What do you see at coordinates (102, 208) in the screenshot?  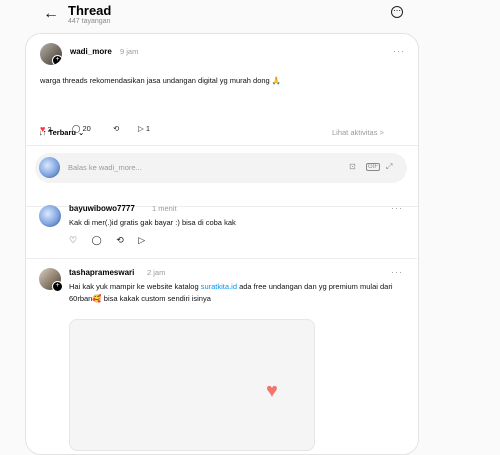 I see `reply-username: bayuwibowo7777` at bounding box center [102, 208].